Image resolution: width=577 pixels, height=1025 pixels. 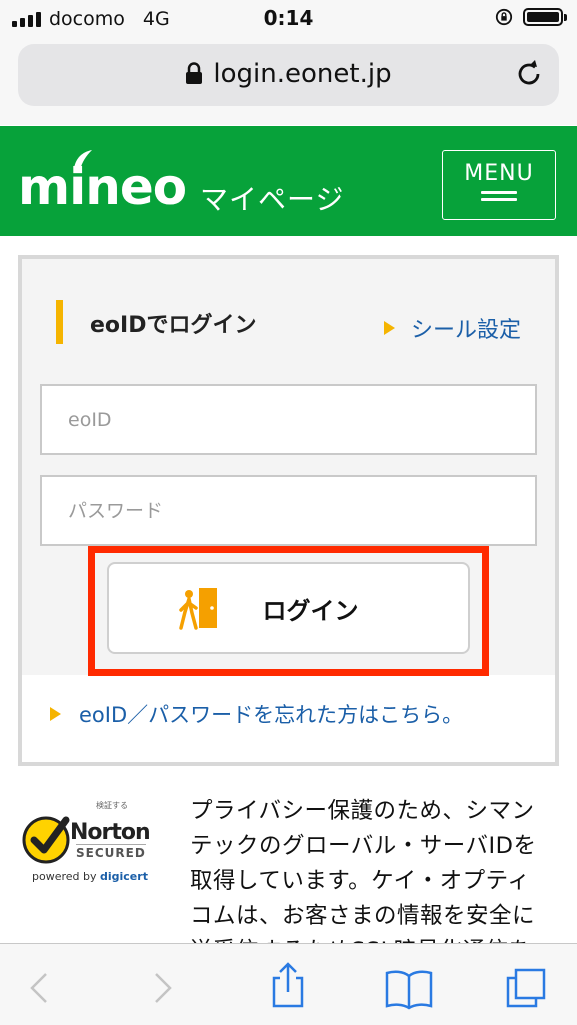 I want to click on address-bar: login.eonet.jp, so click(x=288, y=75).